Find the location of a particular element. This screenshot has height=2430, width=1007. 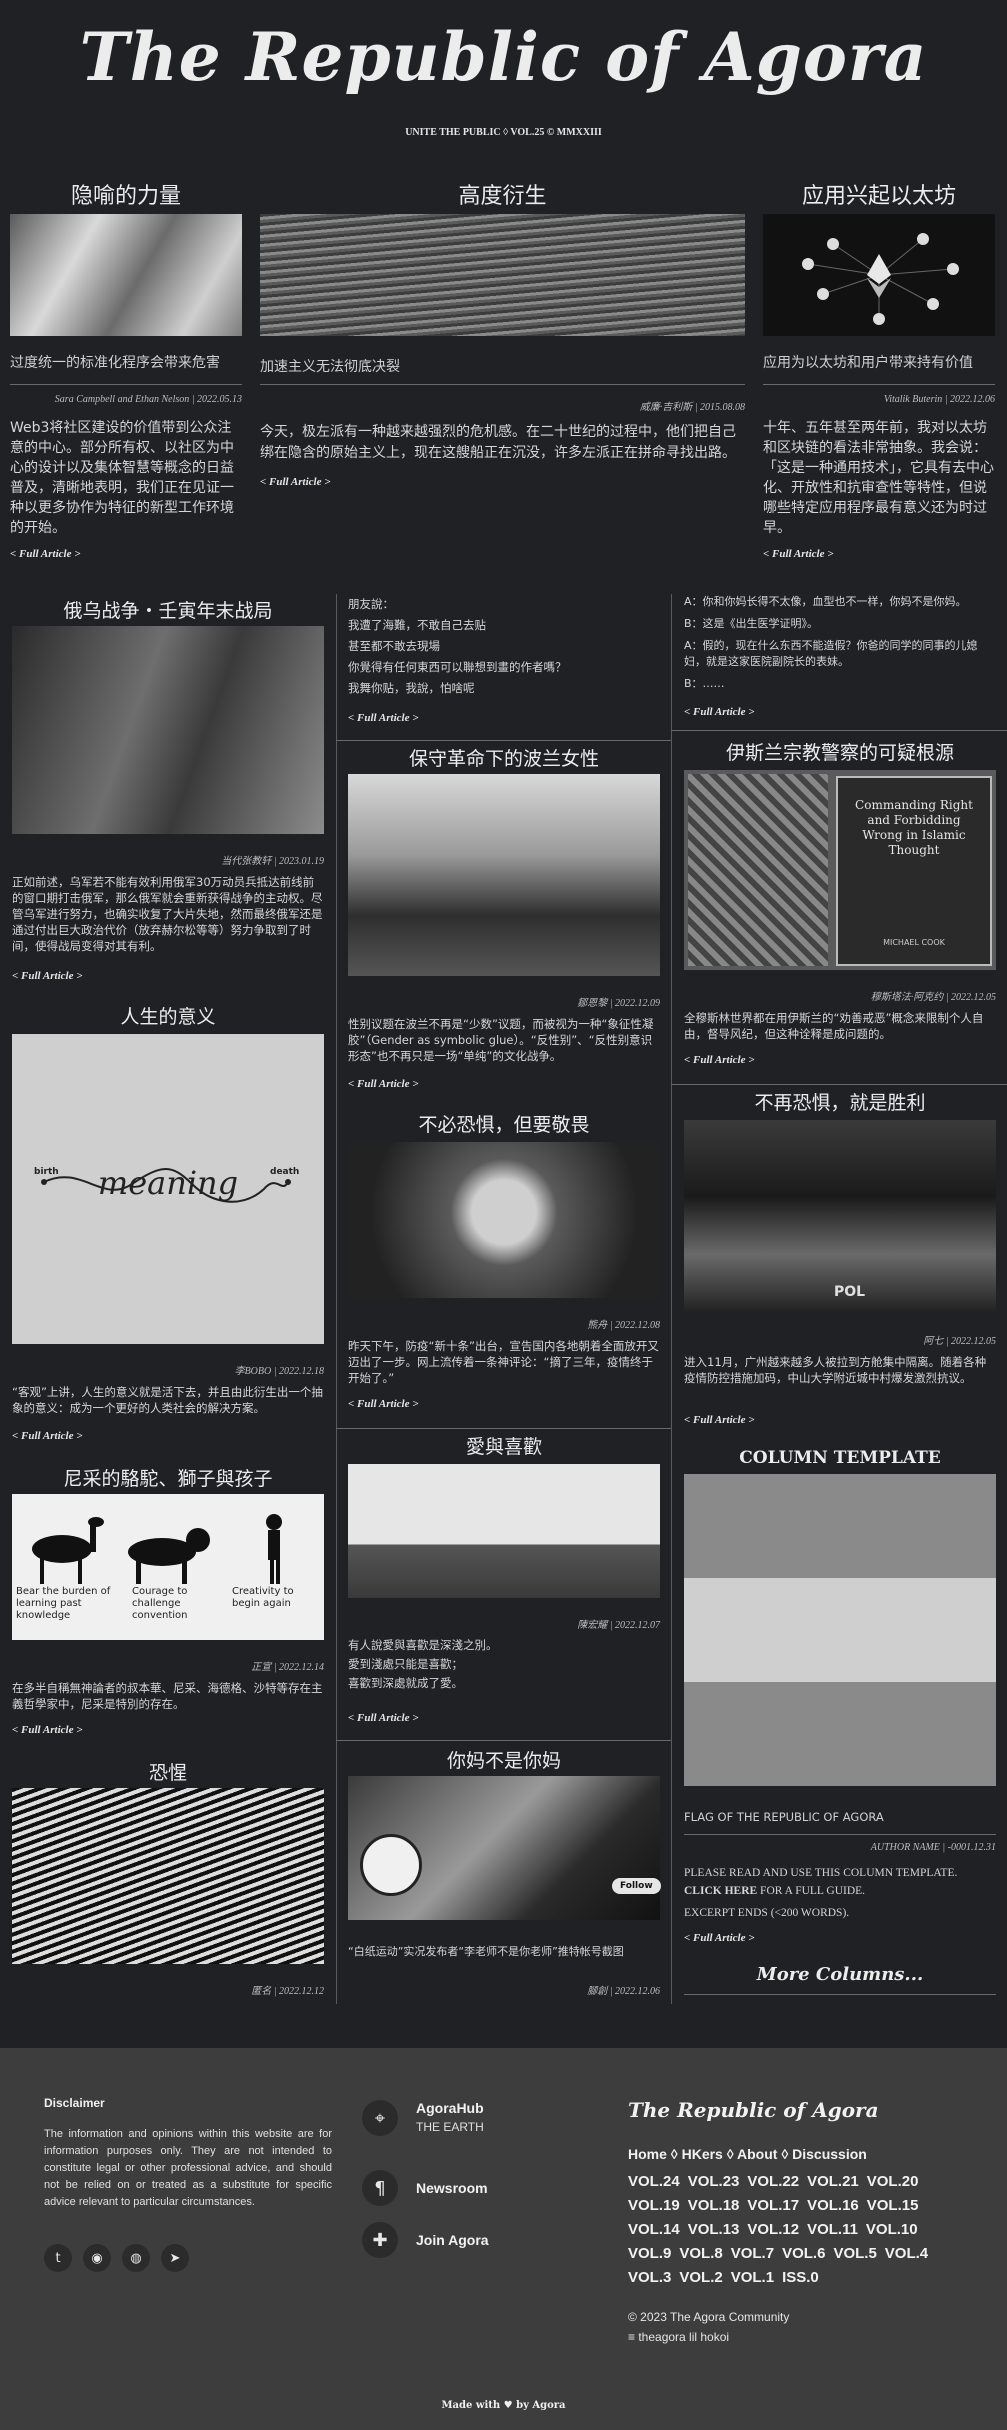

col3-article-2-heading: 伊斯兰宗教警察的可疑根源 is located at coordinates (840, 751).